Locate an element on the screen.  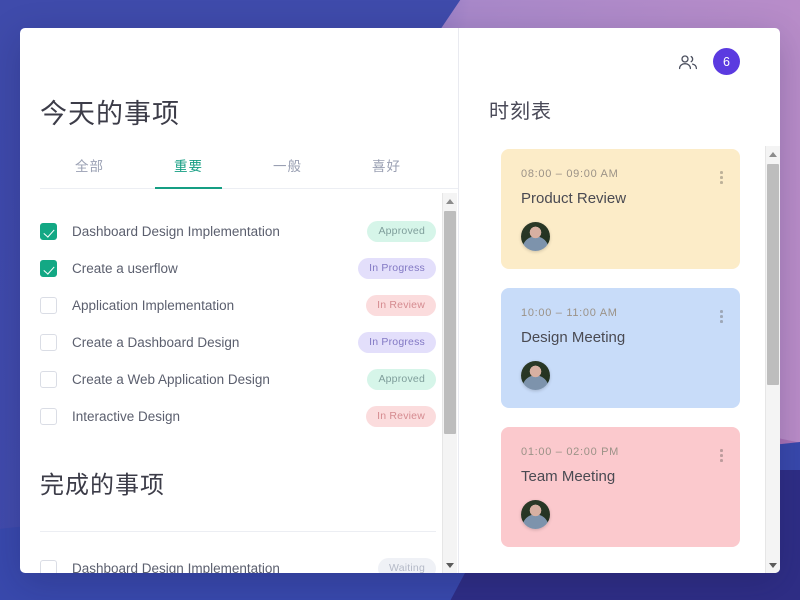
schedule-panel-header: 6 is located at coordinates (619, 51).